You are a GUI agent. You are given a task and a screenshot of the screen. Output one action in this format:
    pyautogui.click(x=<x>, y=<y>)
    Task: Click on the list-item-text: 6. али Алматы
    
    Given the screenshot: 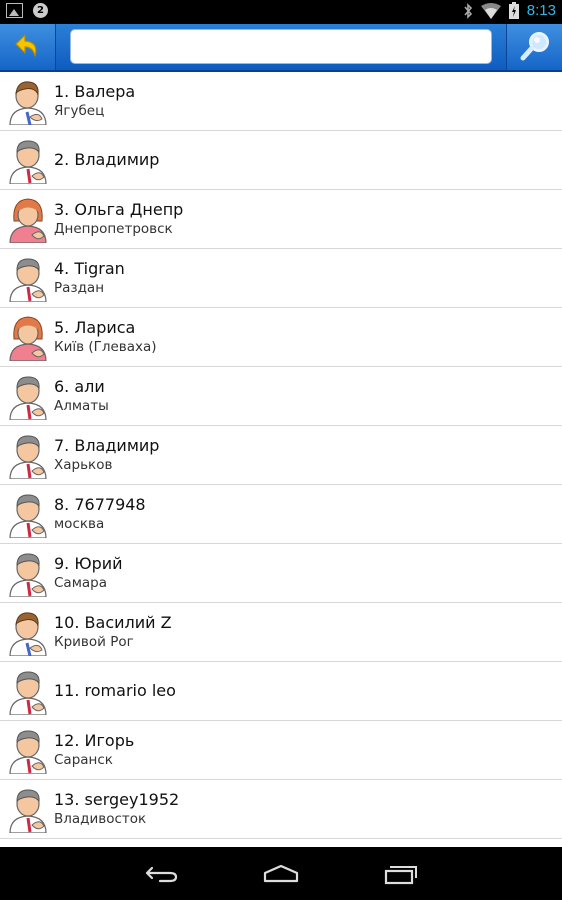 What is the action you would take?
    pyautogui.click(x=304, y=396)
    